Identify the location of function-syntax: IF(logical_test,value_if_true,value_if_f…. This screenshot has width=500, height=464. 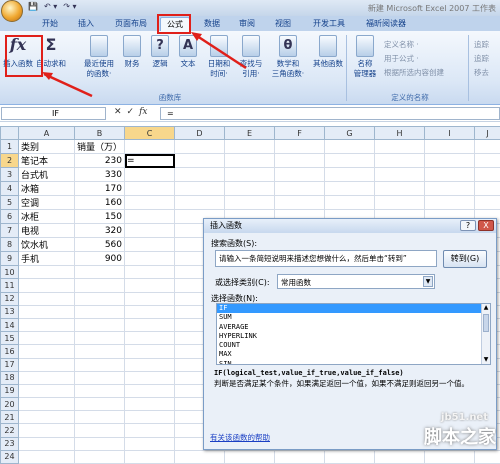
(309, 373).